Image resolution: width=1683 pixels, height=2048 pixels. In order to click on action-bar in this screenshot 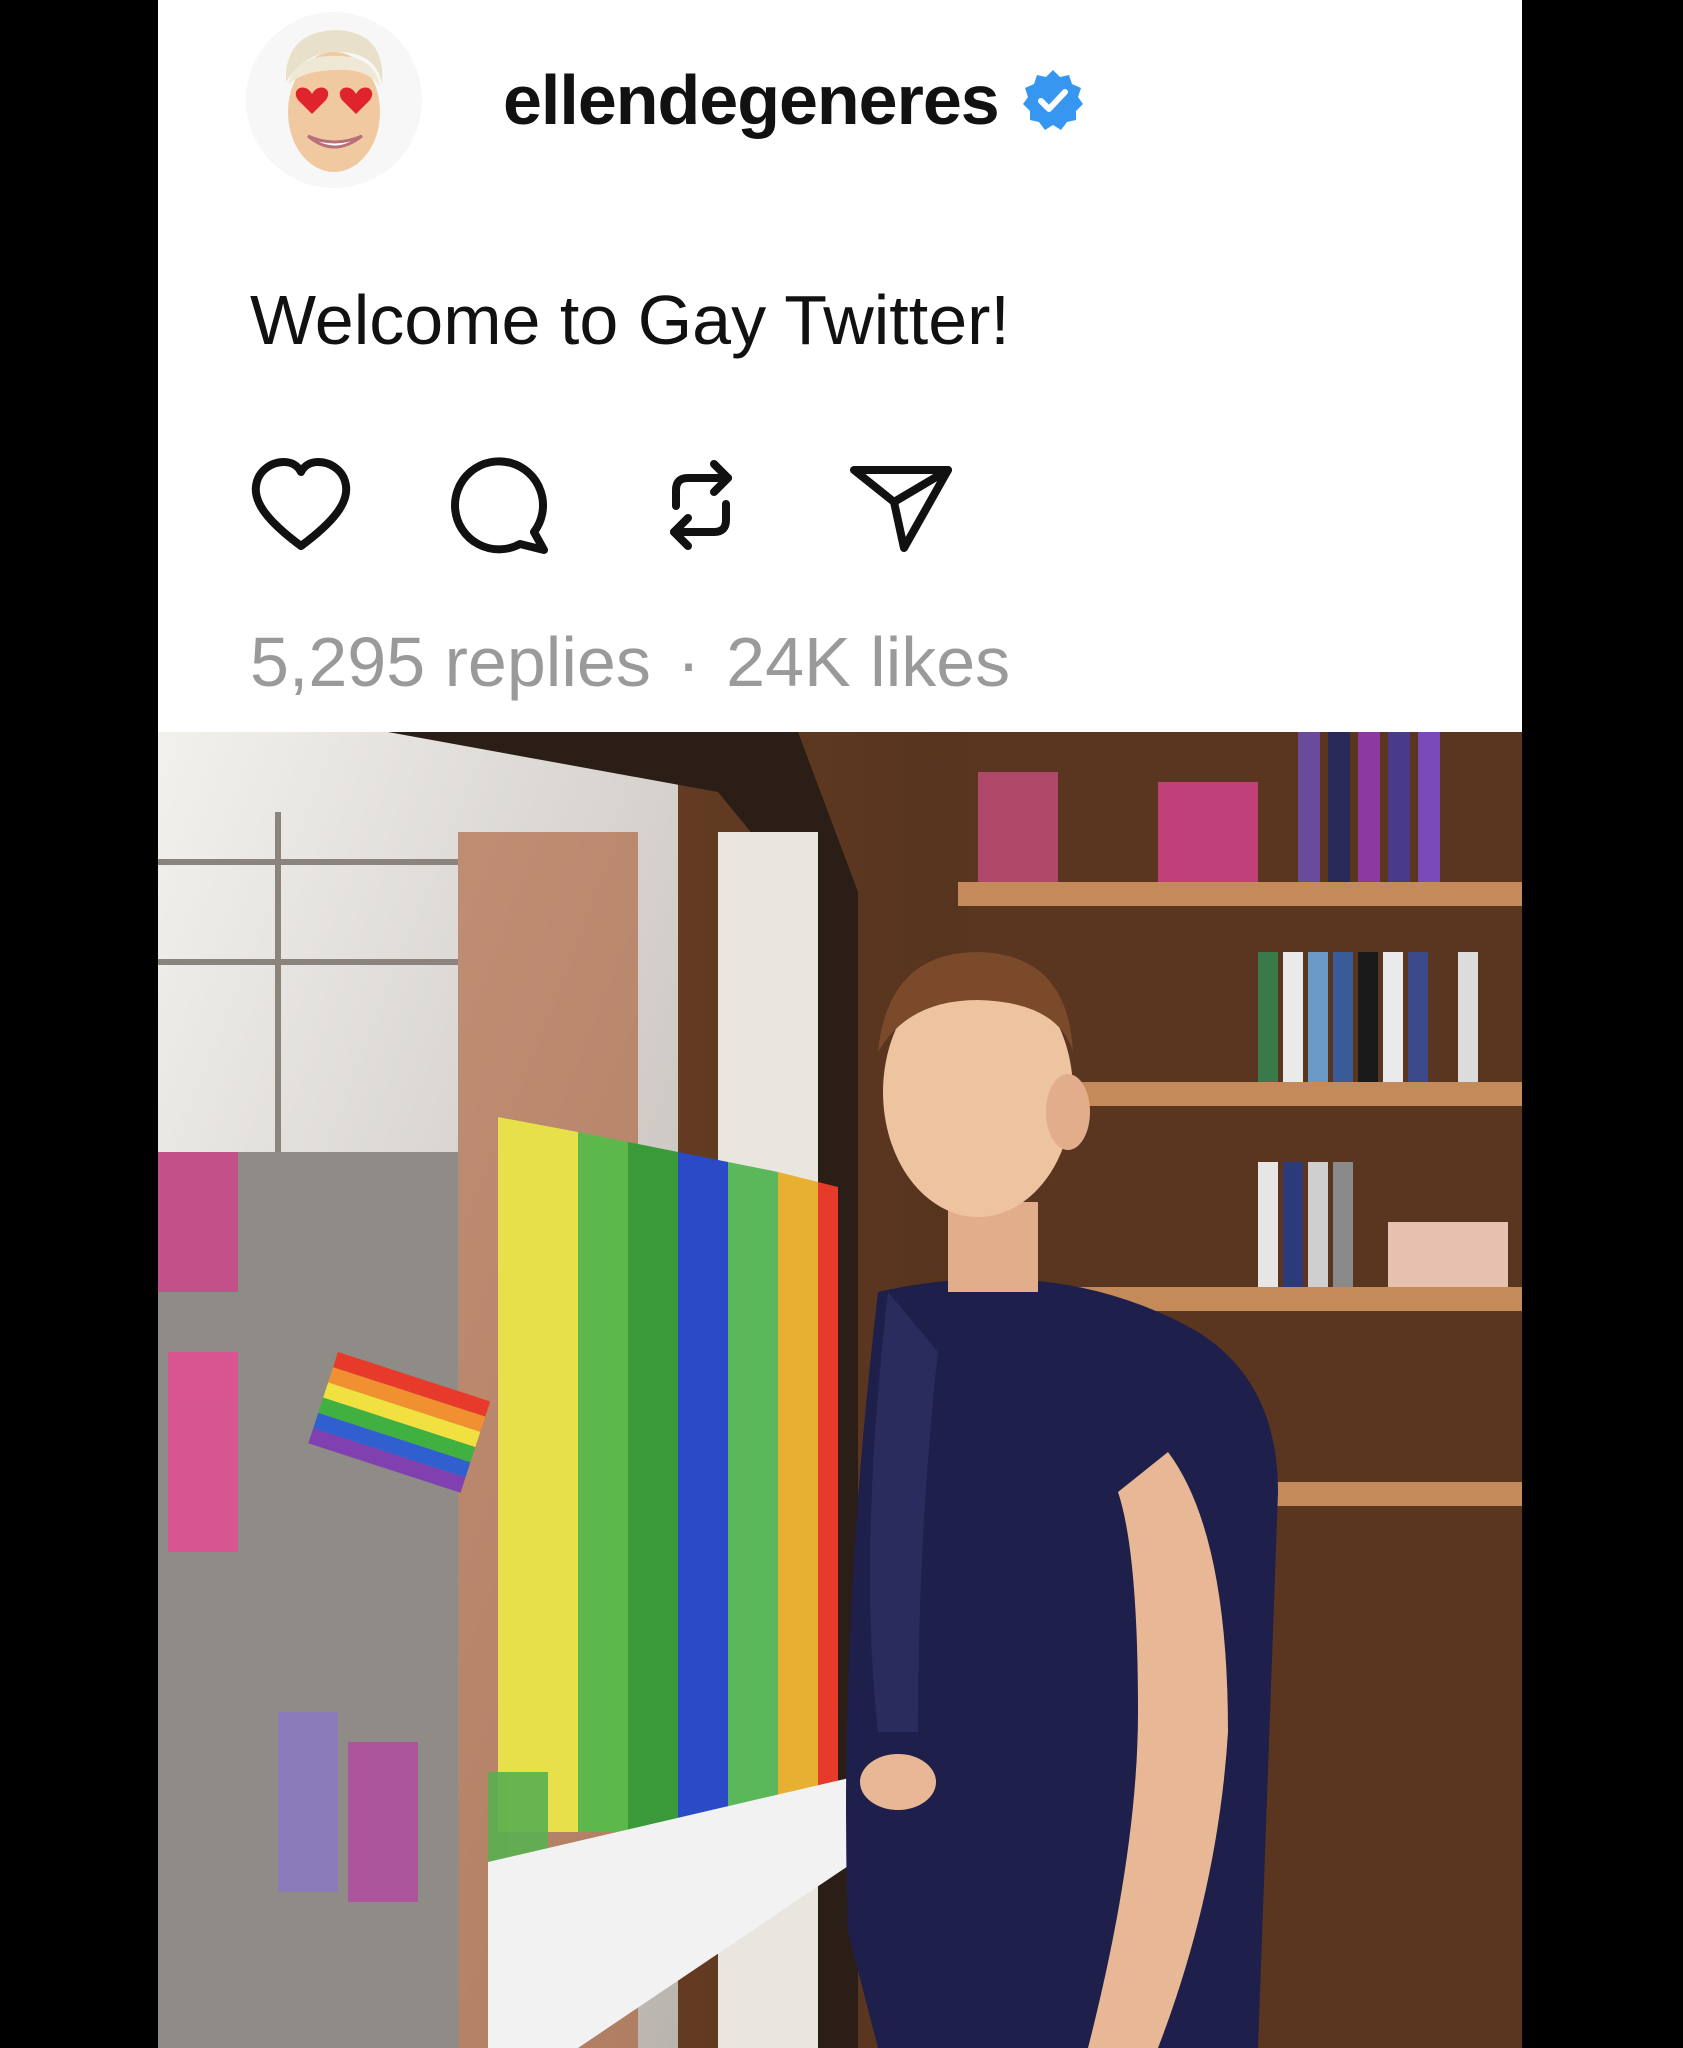, I will do `click(646, 505)`.